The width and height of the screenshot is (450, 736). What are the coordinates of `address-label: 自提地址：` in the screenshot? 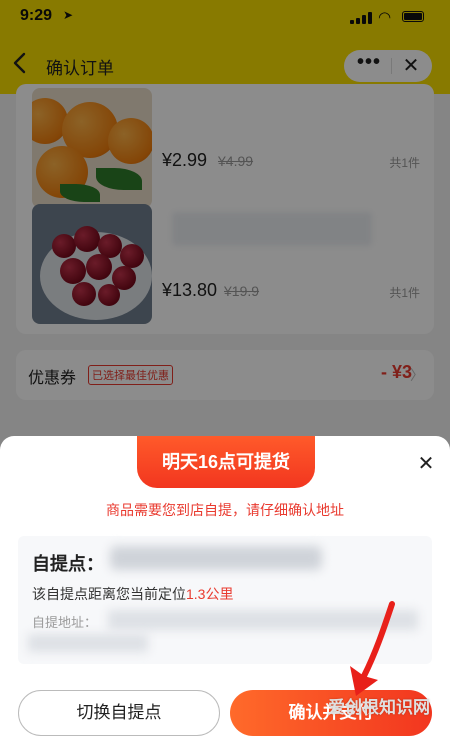 It's located at (65, 622).